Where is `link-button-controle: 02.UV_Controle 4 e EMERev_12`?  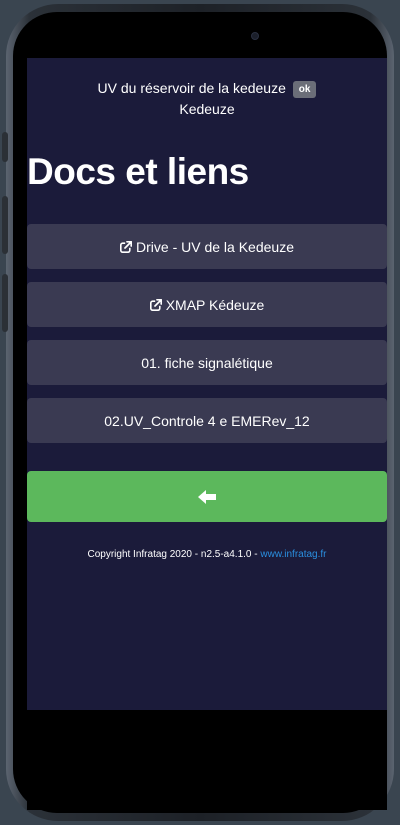 link-button-controle: 02.UV_Controle 4 e EMERev_12 is located at coordinates (207, 420).